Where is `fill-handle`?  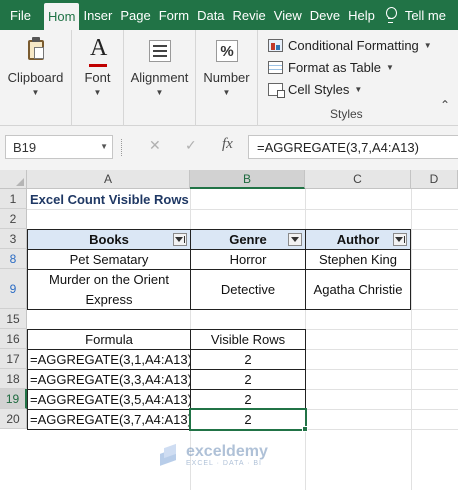
fill-handle is located at coordinates (305, 429).